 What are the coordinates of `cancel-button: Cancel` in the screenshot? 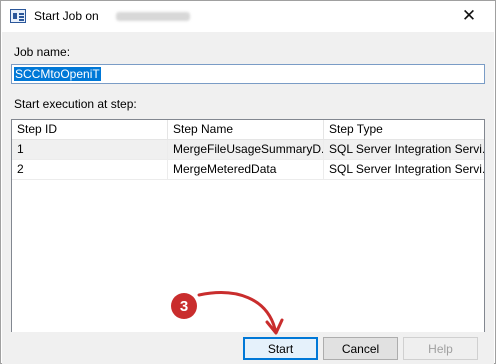 It's located at (360, 348).